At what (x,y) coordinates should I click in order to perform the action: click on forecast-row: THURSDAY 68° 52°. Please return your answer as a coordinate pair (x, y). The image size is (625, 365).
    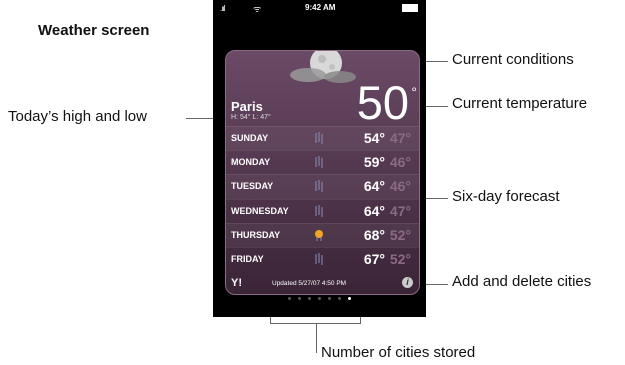
    Looking at the image, I should click on (322, 234).